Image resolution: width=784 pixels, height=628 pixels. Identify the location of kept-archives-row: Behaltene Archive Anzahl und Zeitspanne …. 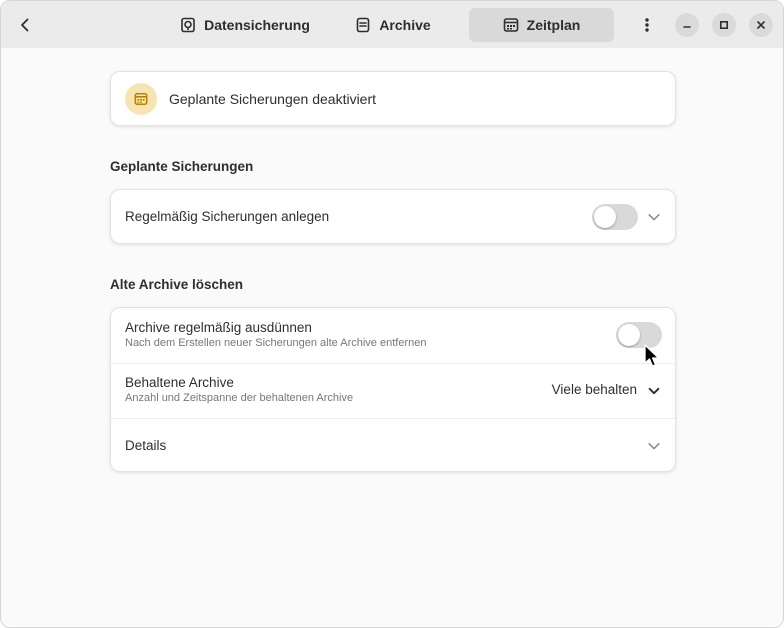
(393, 391).